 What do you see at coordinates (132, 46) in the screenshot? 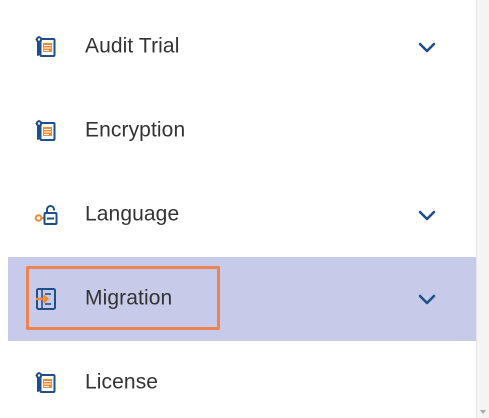
I see `sidebar-item-label: Audit Trial` at bounding box center [132, 46].